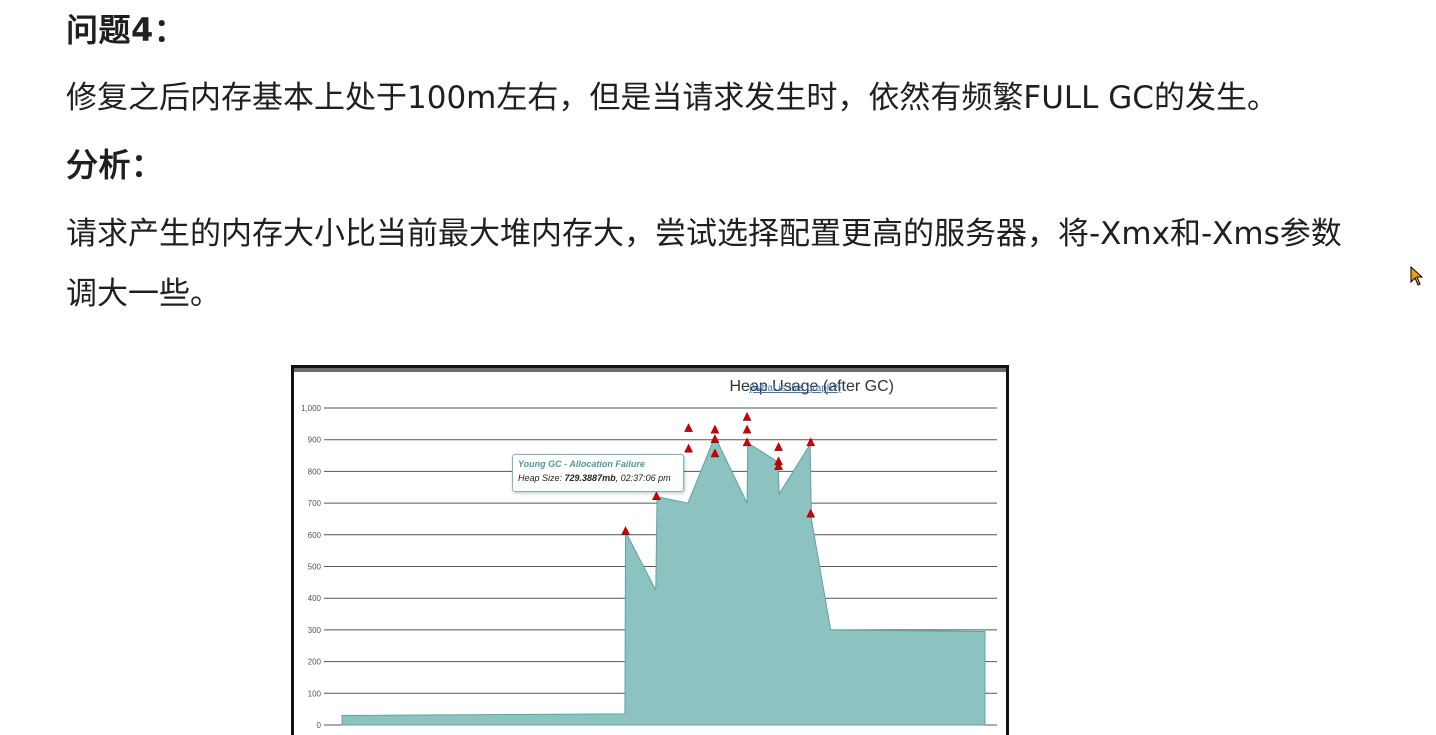  Describe the element at coordinates (581, 464) in the screenshot. I see `tooltip-title: Young GC - Allocation Failure` at that location.